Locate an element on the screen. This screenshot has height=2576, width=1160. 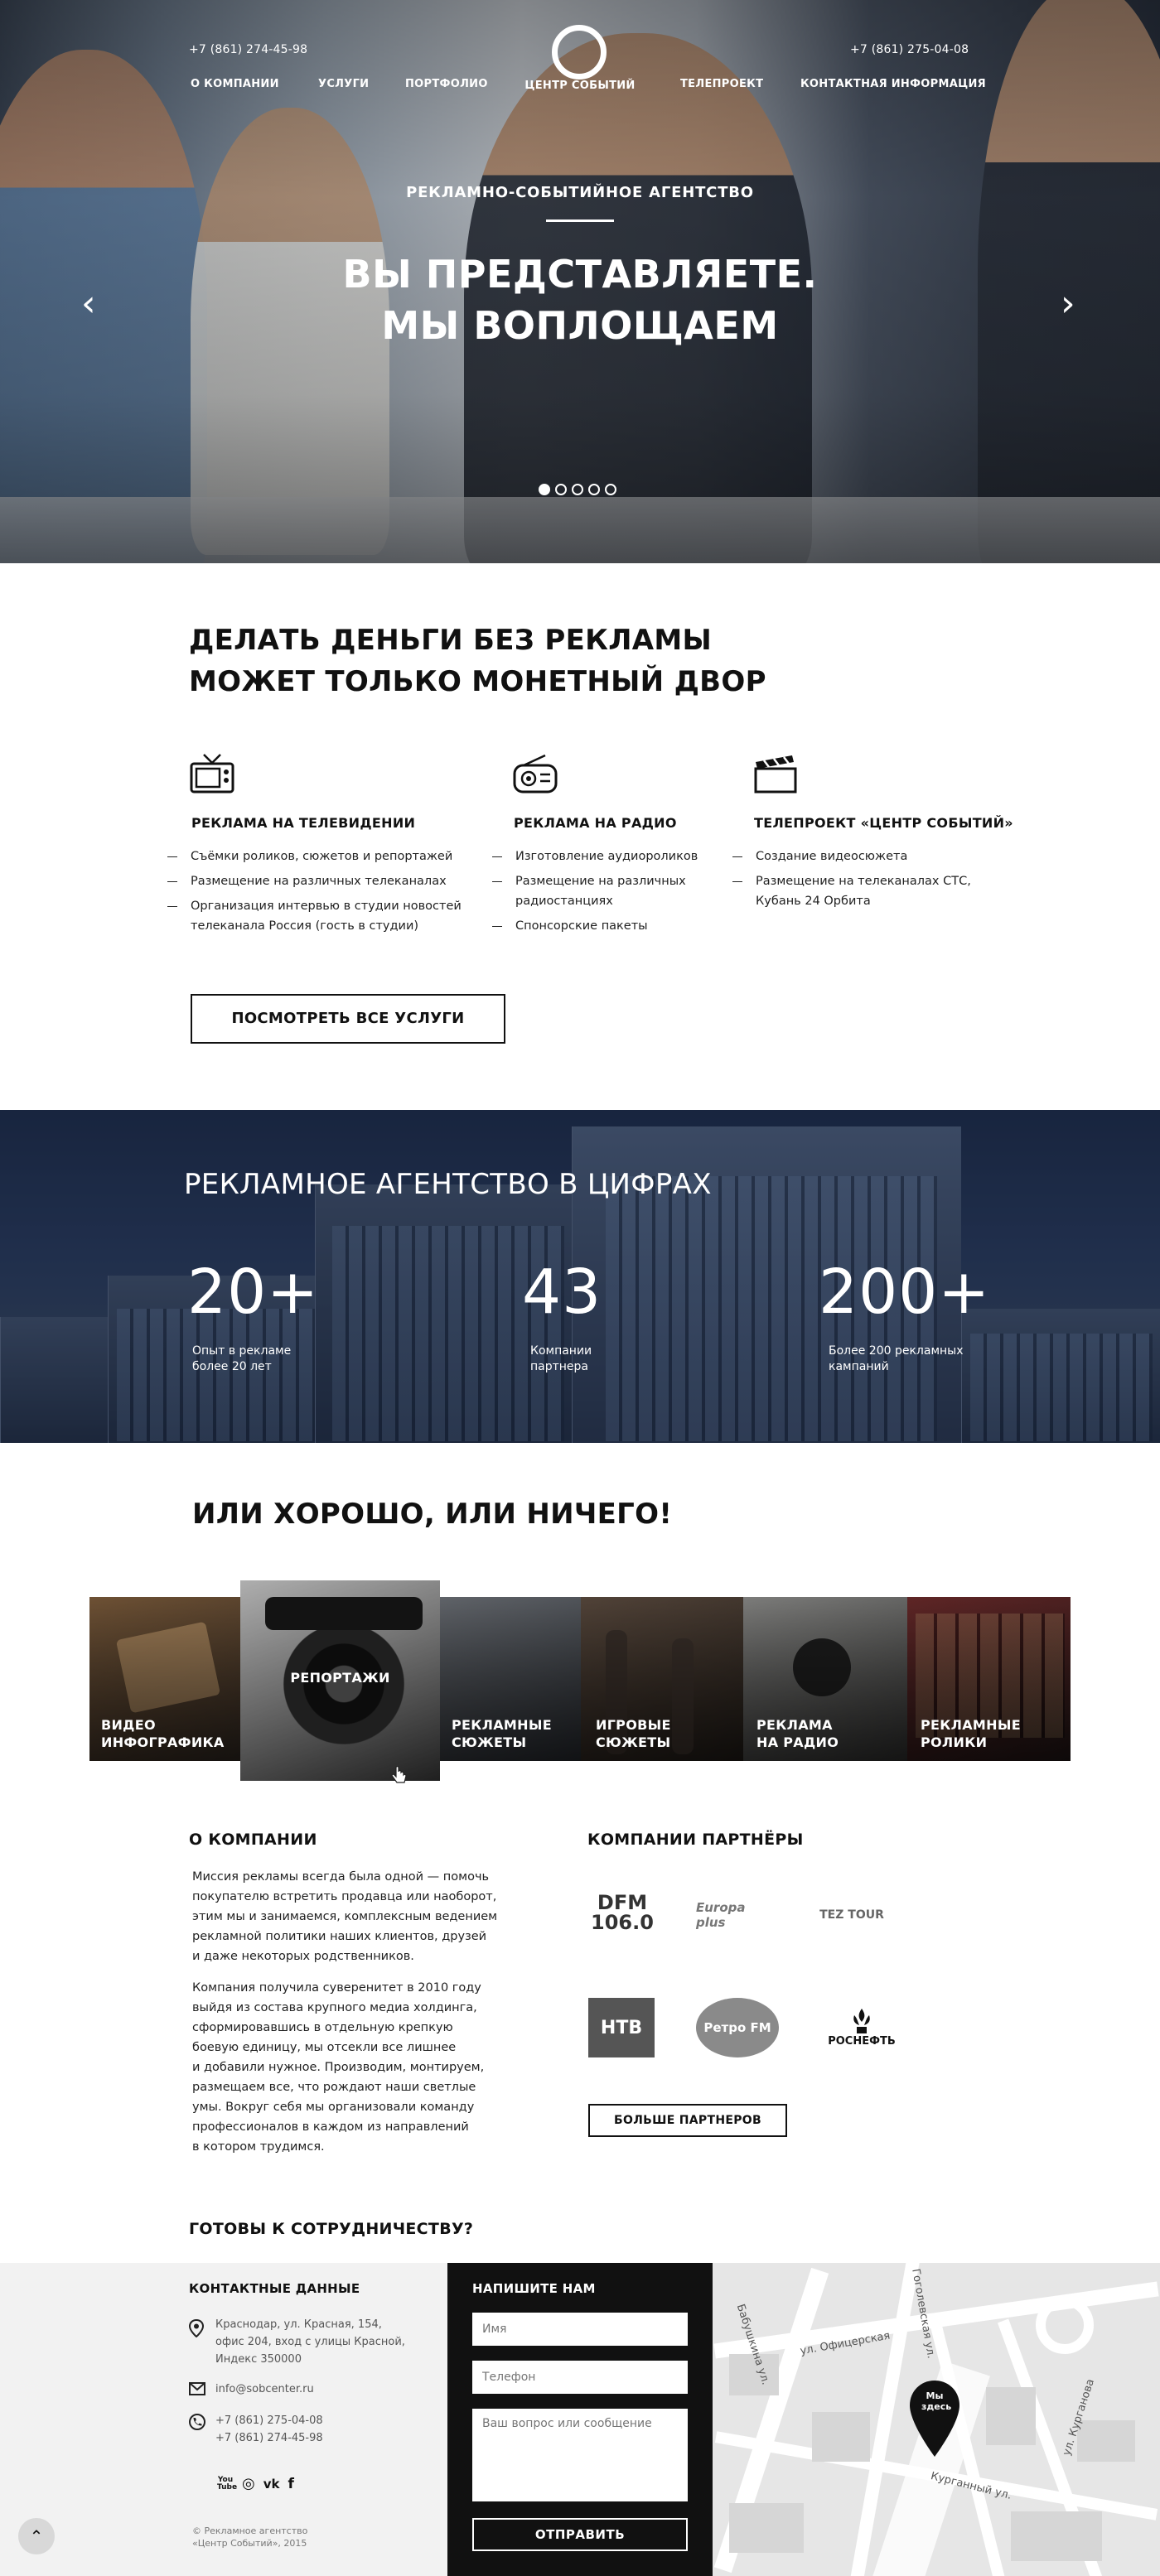
partner-logo-tez-tour: TEZ TOUR is located at coordinates (852, 1915).